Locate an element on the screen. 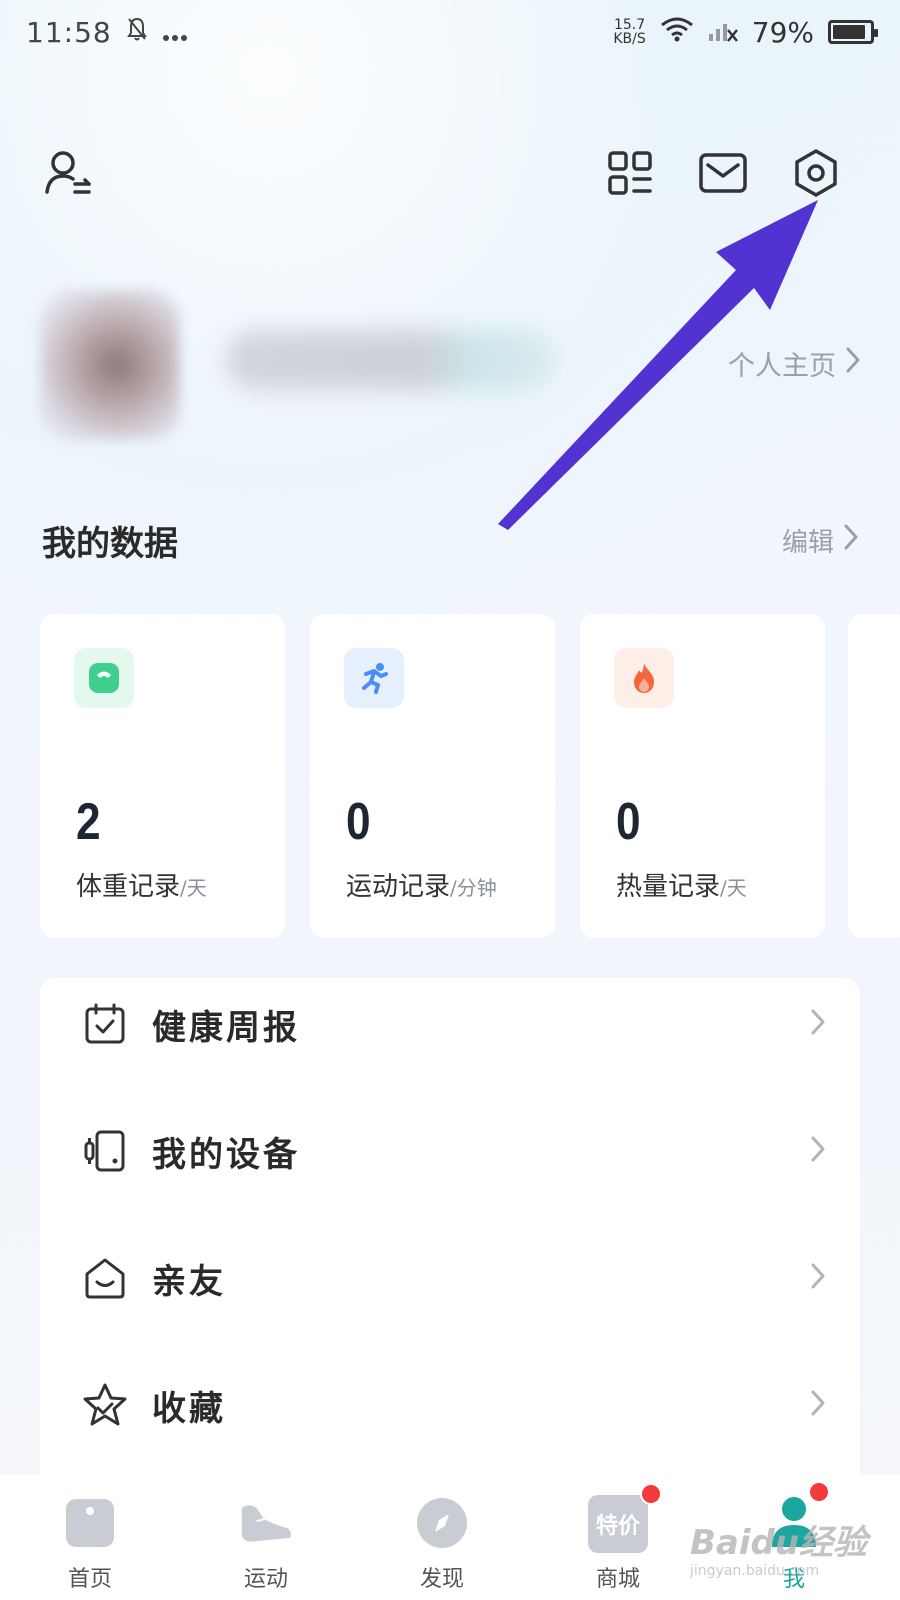 The height and width of the screenshot is (1600, 900). tab-home: 首页 is located at coordinates (90, 1537).